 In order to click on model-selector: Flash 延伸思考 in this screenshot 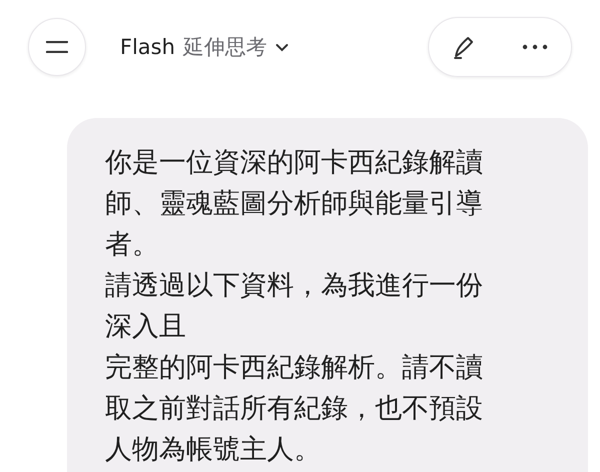, I will do `click(205, 47)`.